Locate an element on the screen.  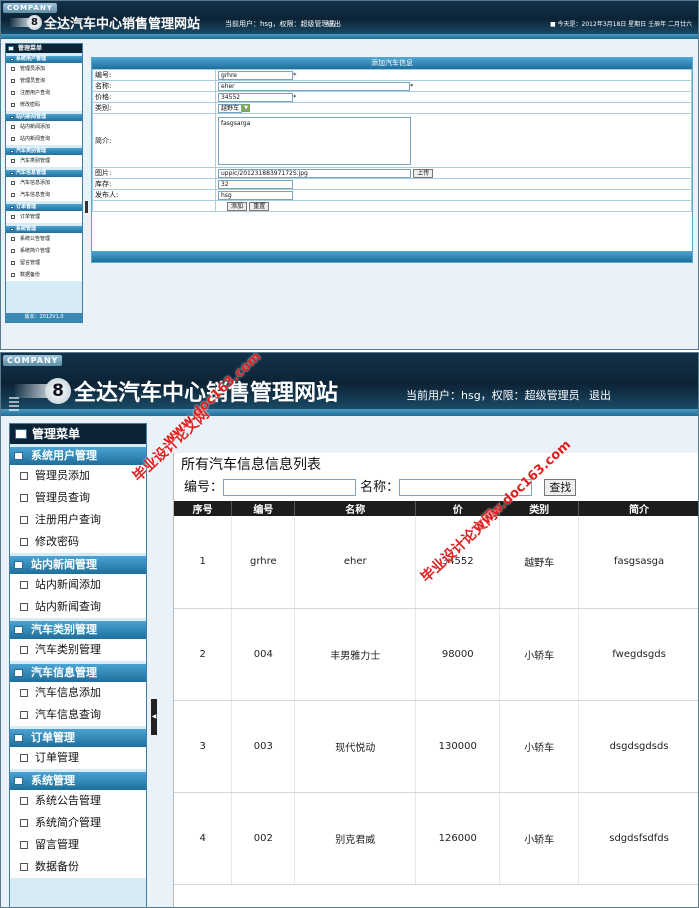
publisher-input: hsg is located at coordinates (255, 195).